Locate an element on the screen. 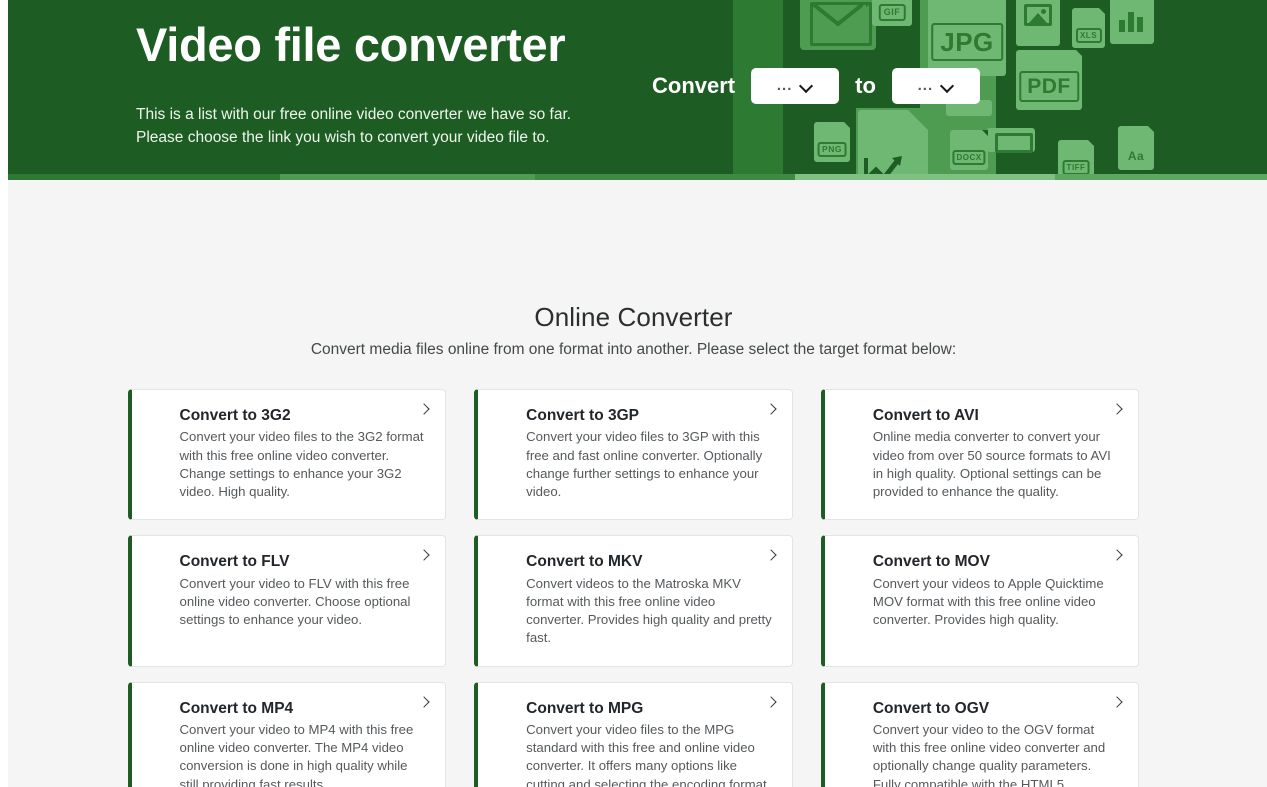 Image resolution: width=1267 pixels, height=787 pixels. text-file-label: Aa is located at coordinates (1136, 156).